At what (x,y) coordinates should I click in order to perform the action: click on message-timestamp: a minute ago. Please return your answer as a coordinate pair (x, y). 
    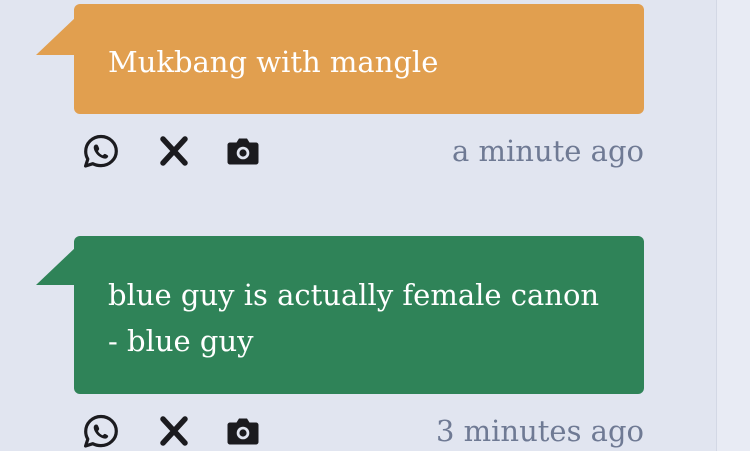
    Looking at the image, I should click on (548, 151).